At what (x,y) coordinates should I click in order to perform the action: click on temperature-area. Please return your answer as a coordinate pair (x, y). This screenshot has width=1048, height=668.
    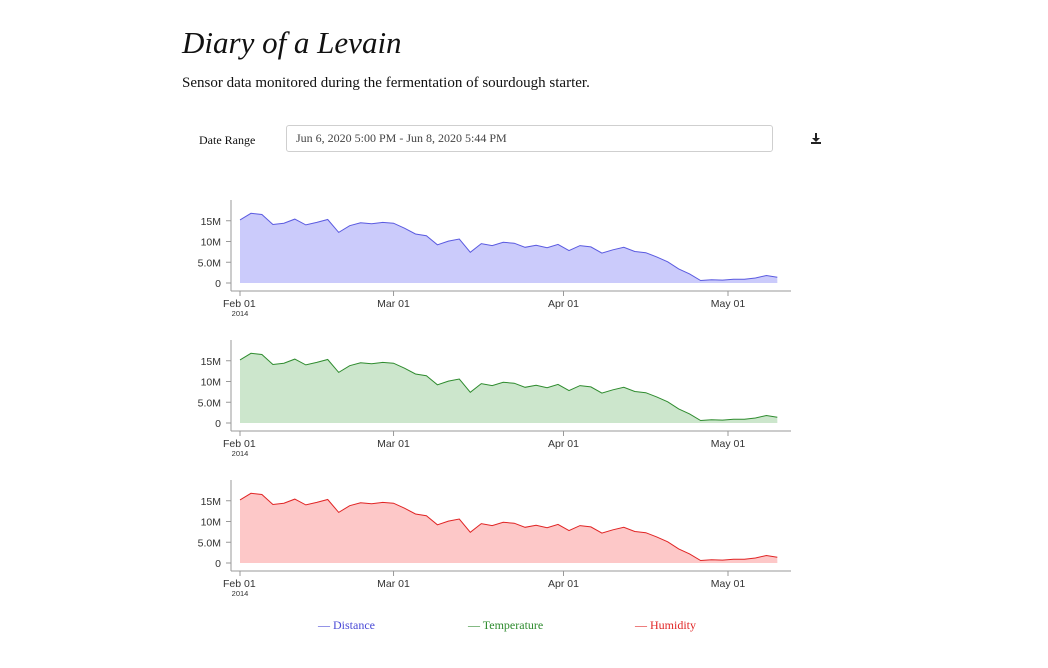
    Looking at the image, I should click on (509, 388).